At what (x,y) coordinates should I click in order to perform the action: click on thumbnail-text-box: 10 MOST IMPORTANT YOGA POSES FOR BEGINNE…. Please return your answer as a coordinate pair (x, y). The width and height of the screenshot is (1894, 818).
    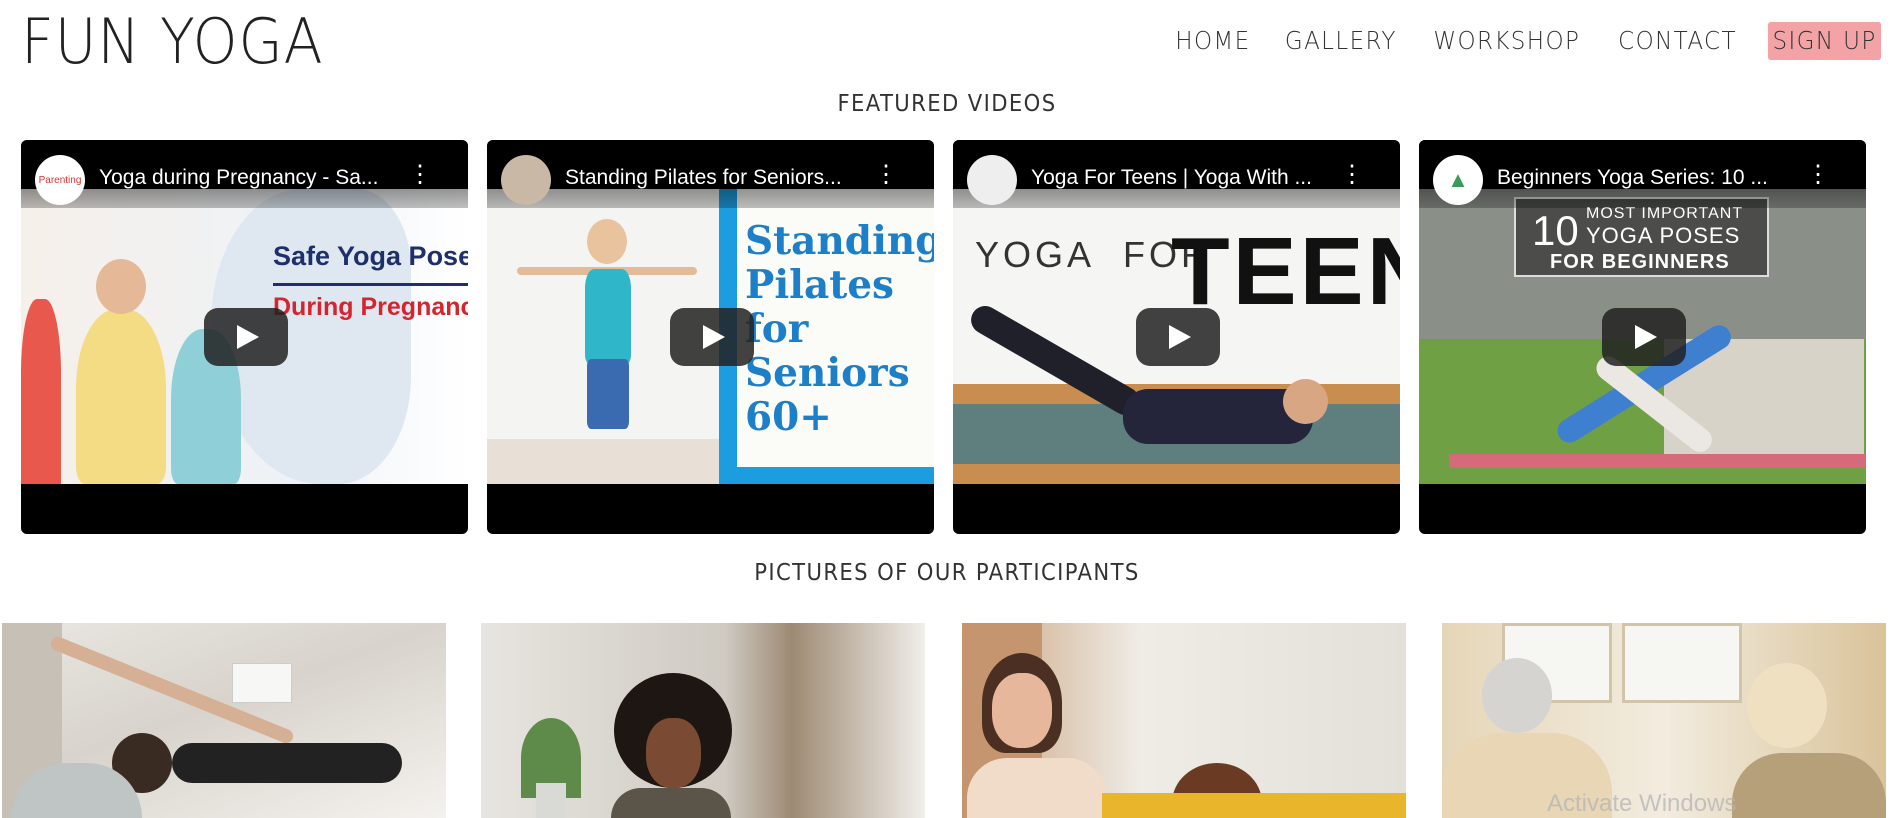
    Looking at the image, I should click on (1641, 237).